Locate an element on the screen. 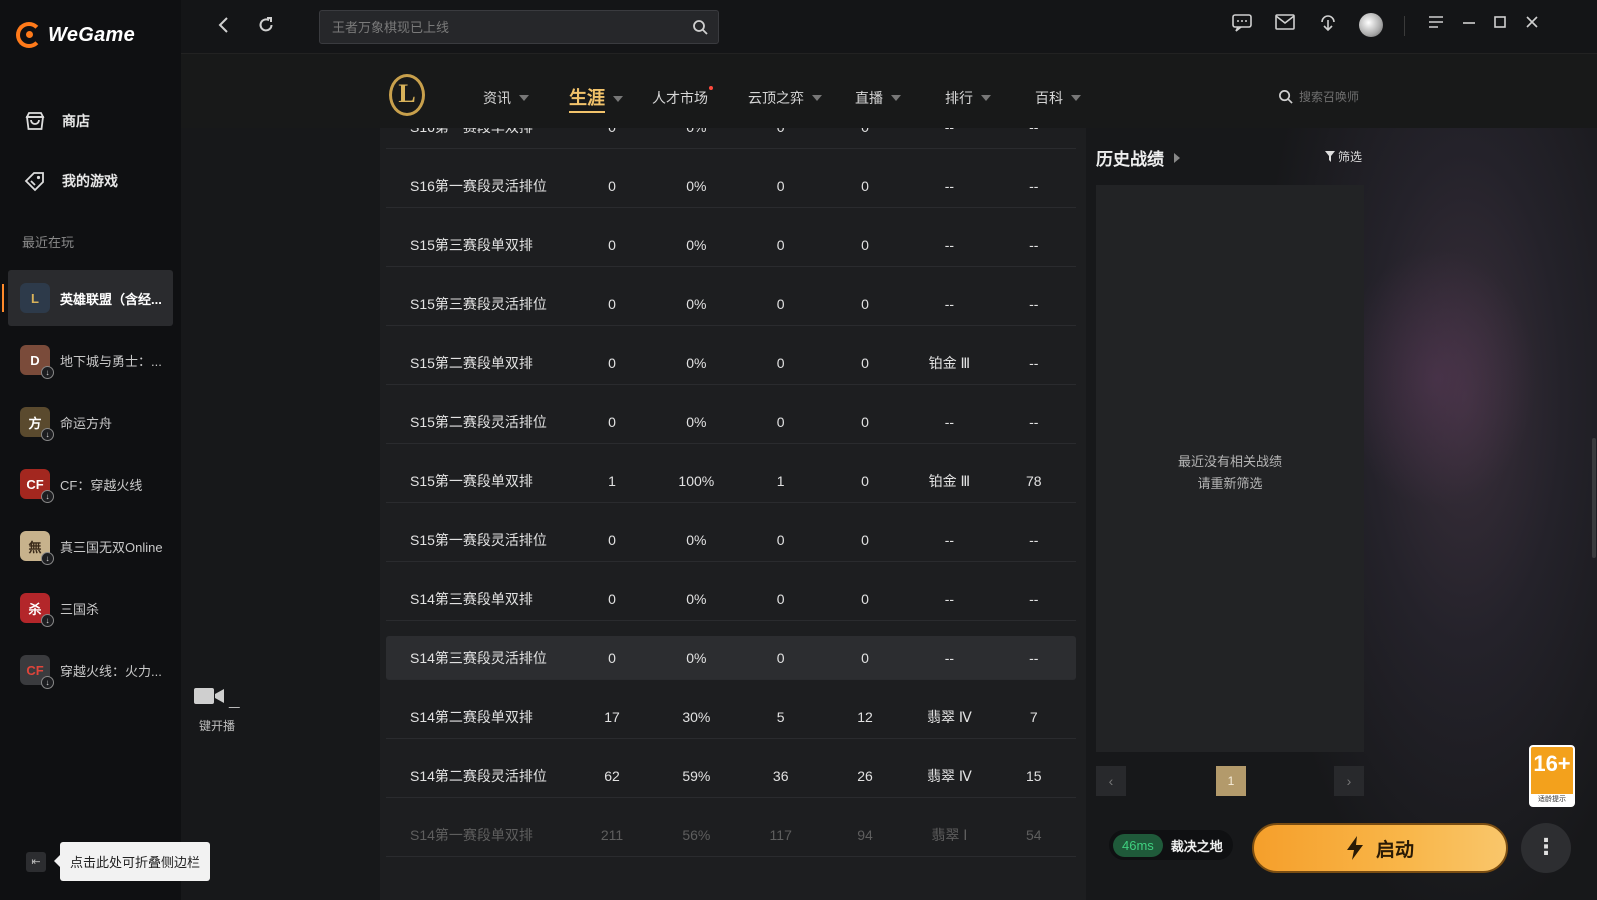  table-row: S14第三赛段单双排 0 0% 0 0 -- -- is located at coordinates (731, 599).